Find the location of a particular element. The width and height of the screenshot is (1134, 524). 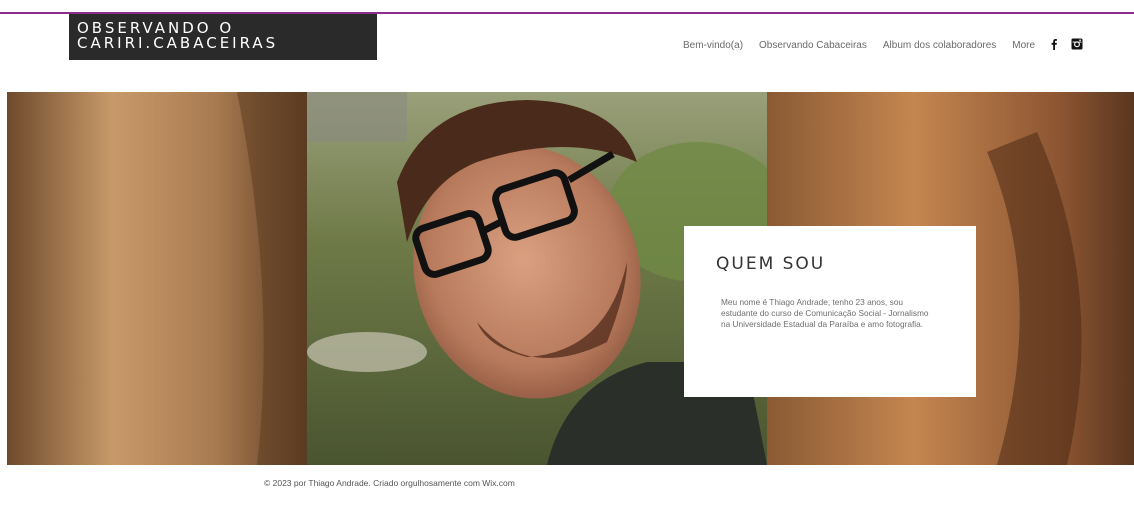

nav-item-bem-vindo: Bem-vindo(a) is located at coordinates (713, 45).